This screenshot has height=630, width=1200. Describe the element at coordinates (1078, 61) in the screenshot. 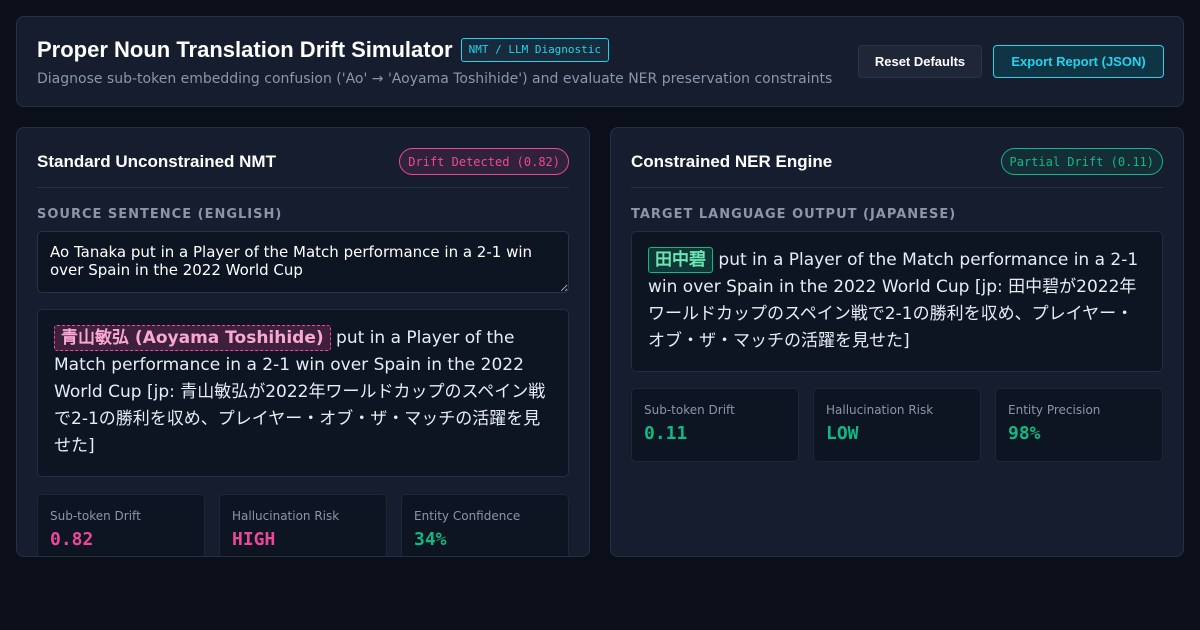

I see `export-report-button: Export Report (JSON)` at that location.